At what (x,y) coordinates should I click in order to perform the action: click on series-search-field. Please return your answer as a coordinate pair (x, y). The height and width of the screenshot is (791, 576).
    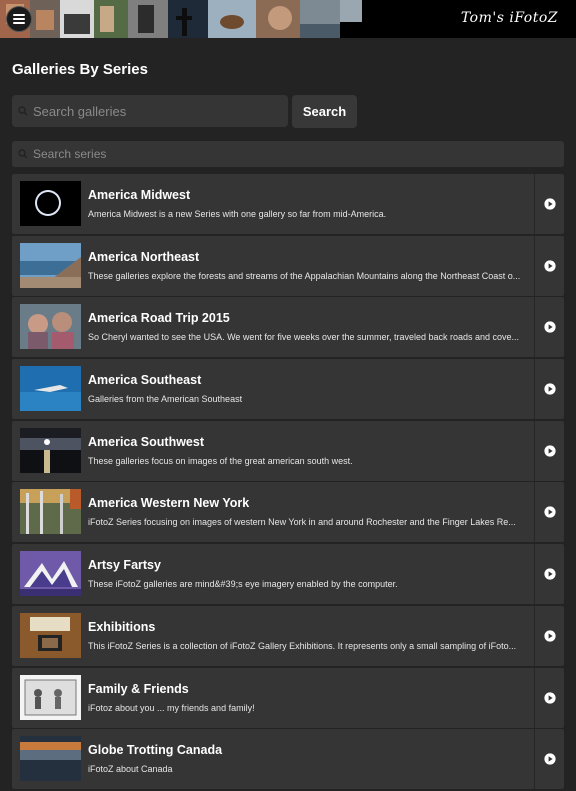
    Looking at the image, I should click on (288, 154).